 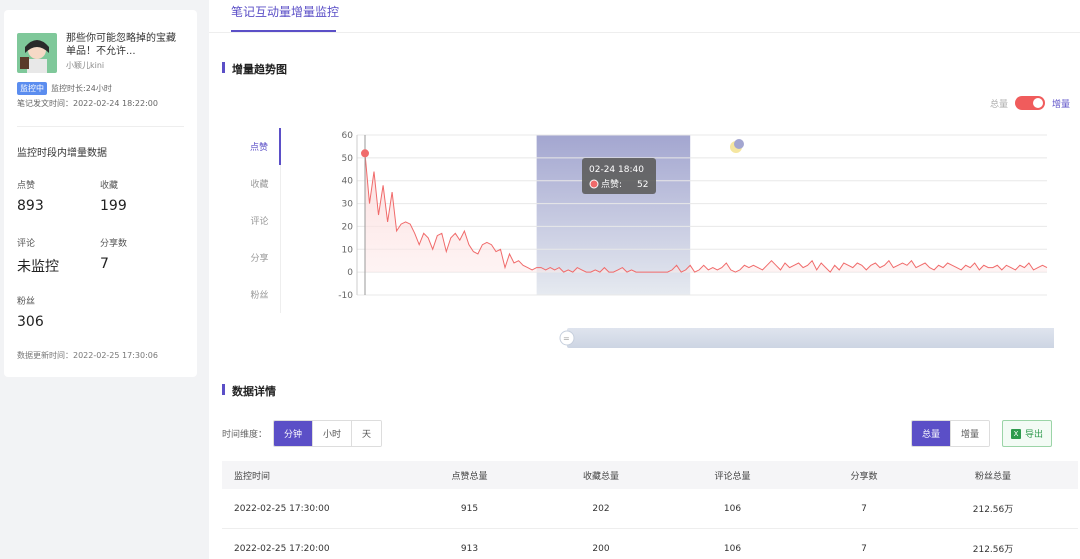 I want to click on table-cell: 202, so click(x=601, y=508).